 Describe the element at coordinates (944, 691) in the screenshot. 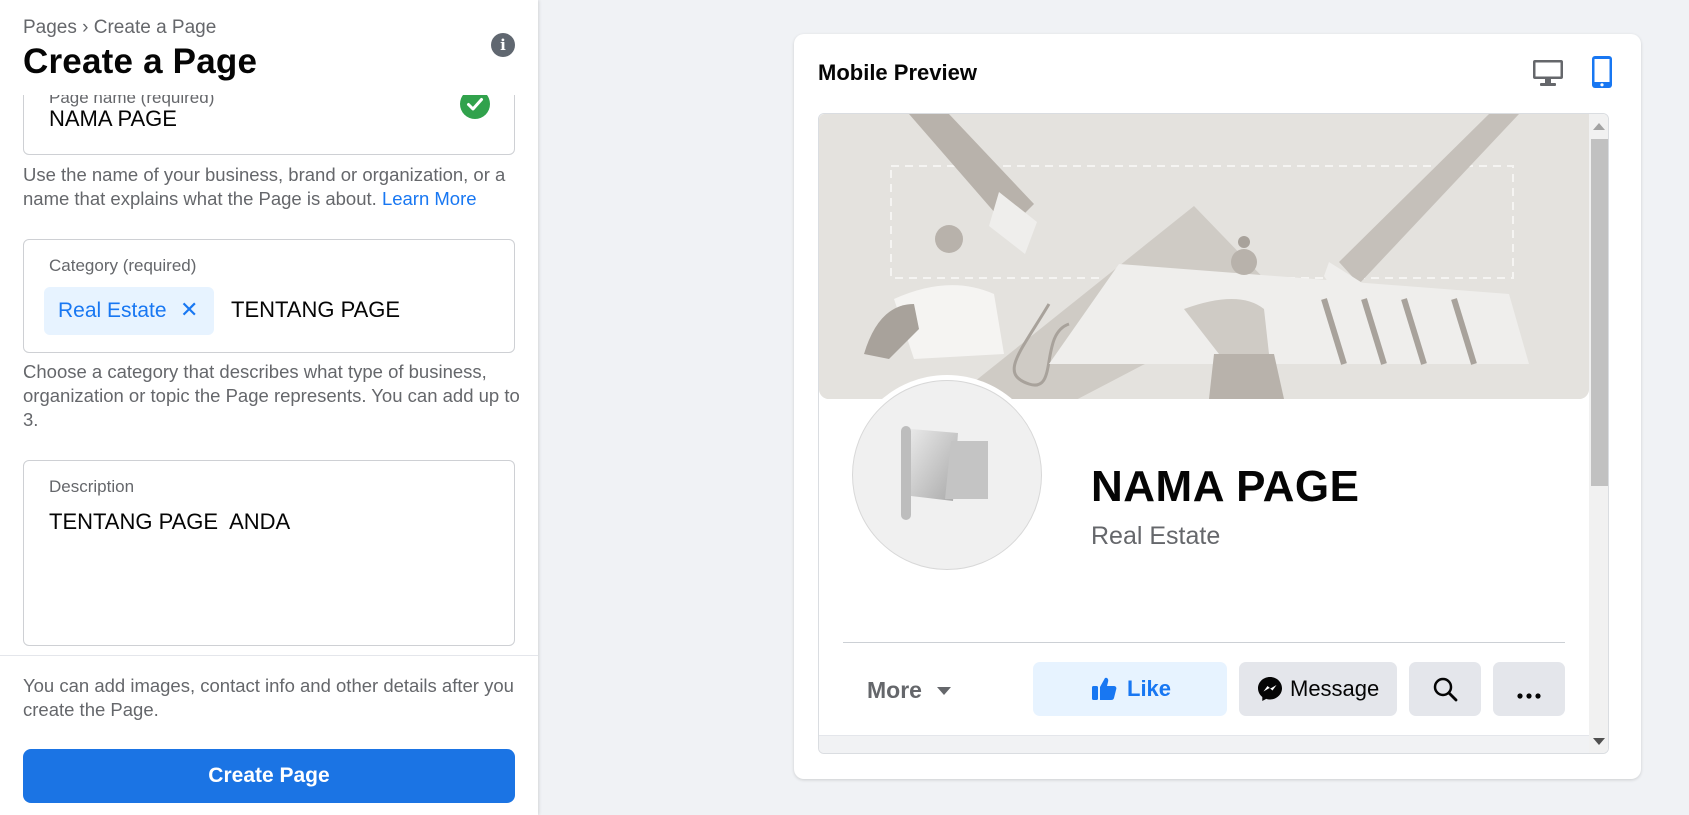

I see `caret-down-icon` at that location.